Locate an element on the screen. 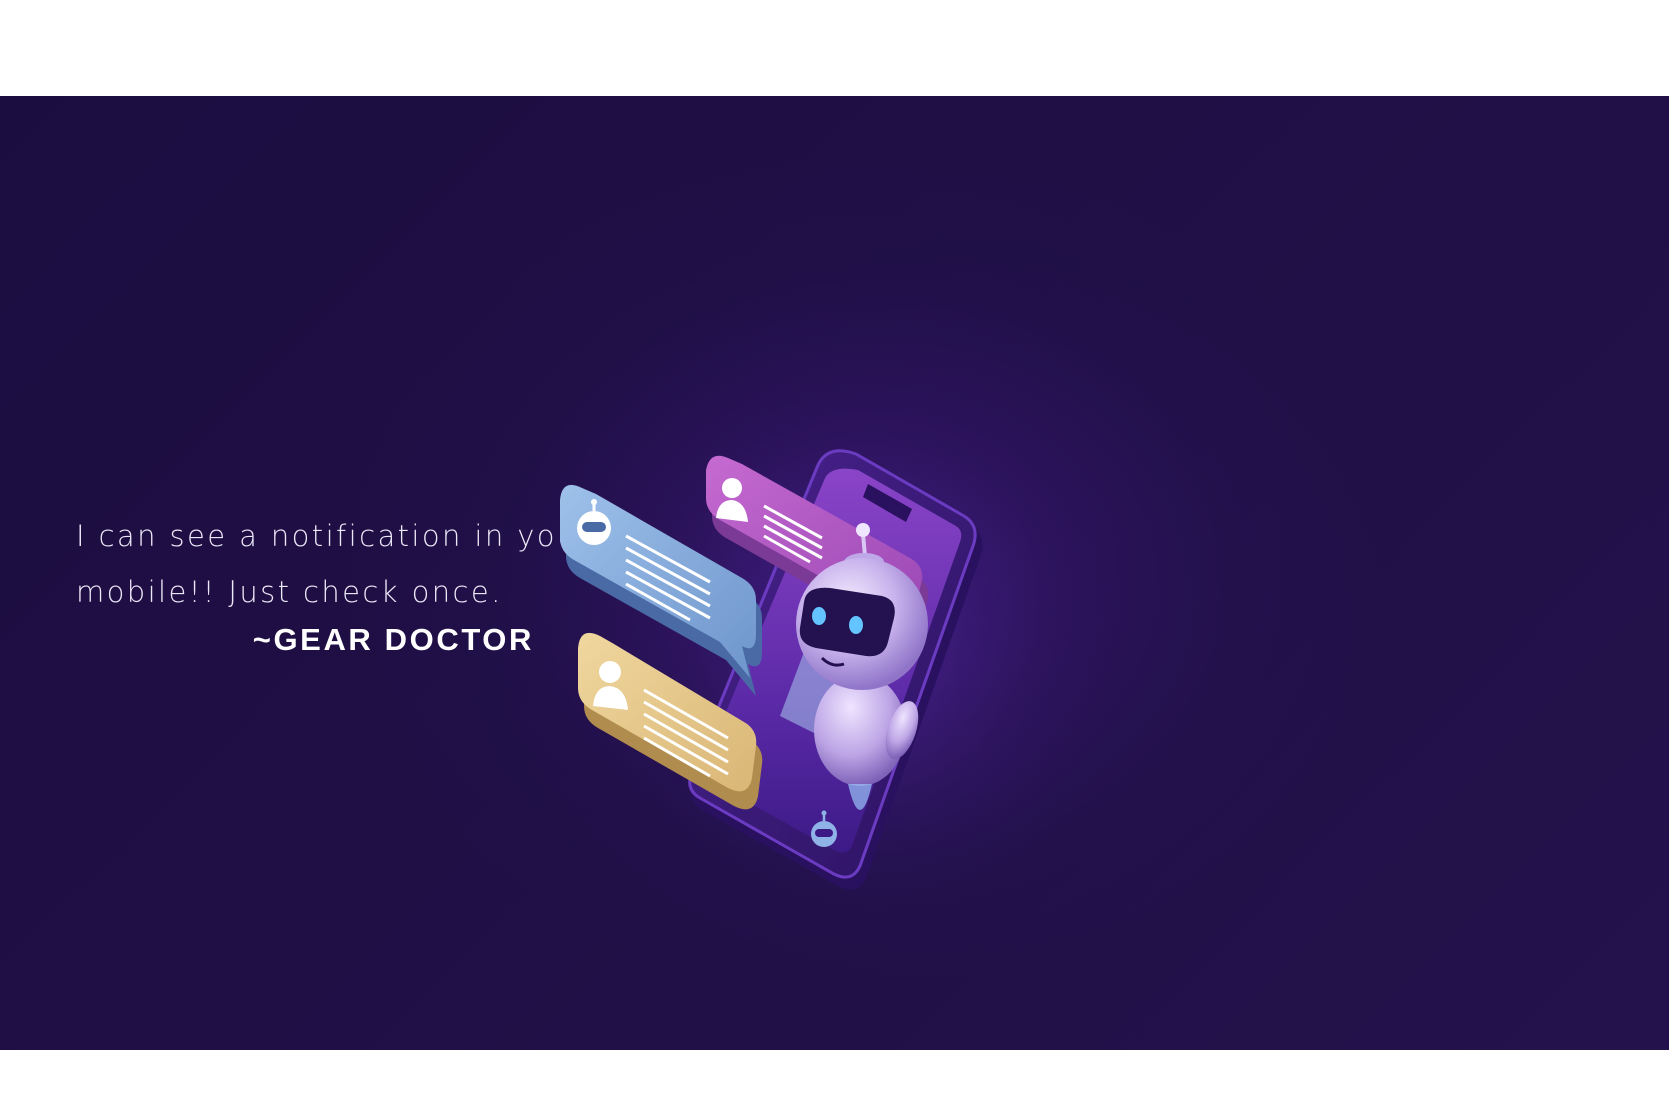  robot-eye-left is located at coordinates (819, 616).